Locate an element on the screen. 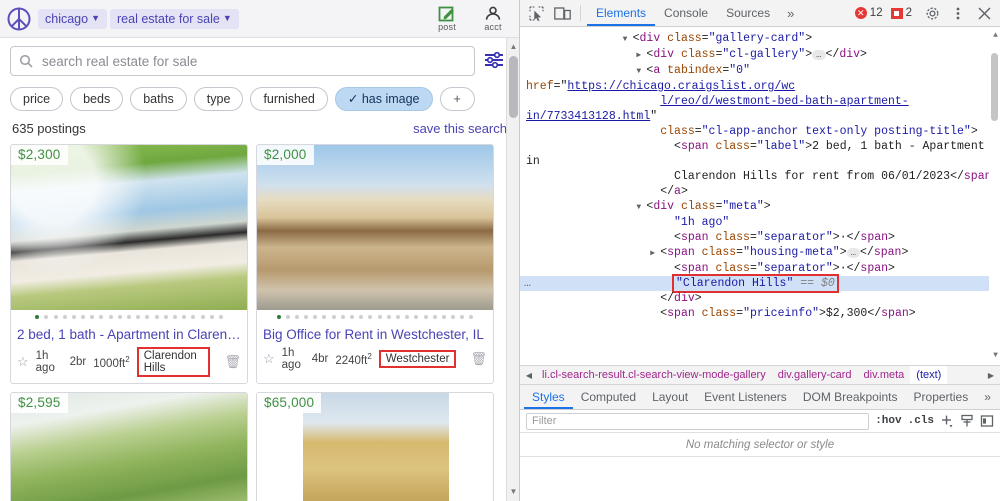 Image resolution: width=1000 pixels, height=501 pixels. search-input is located at coordinates (253, 61).